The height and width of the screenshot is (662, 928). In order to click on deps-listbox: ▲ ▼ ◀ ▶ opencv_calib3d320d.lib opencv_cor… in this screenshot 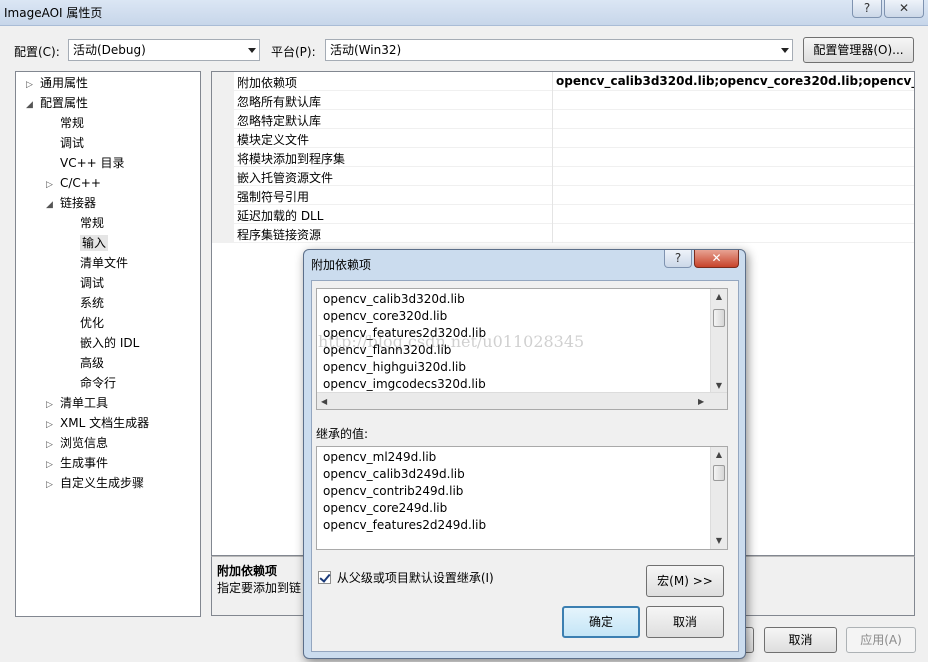, I will do `click(522, 349)`.